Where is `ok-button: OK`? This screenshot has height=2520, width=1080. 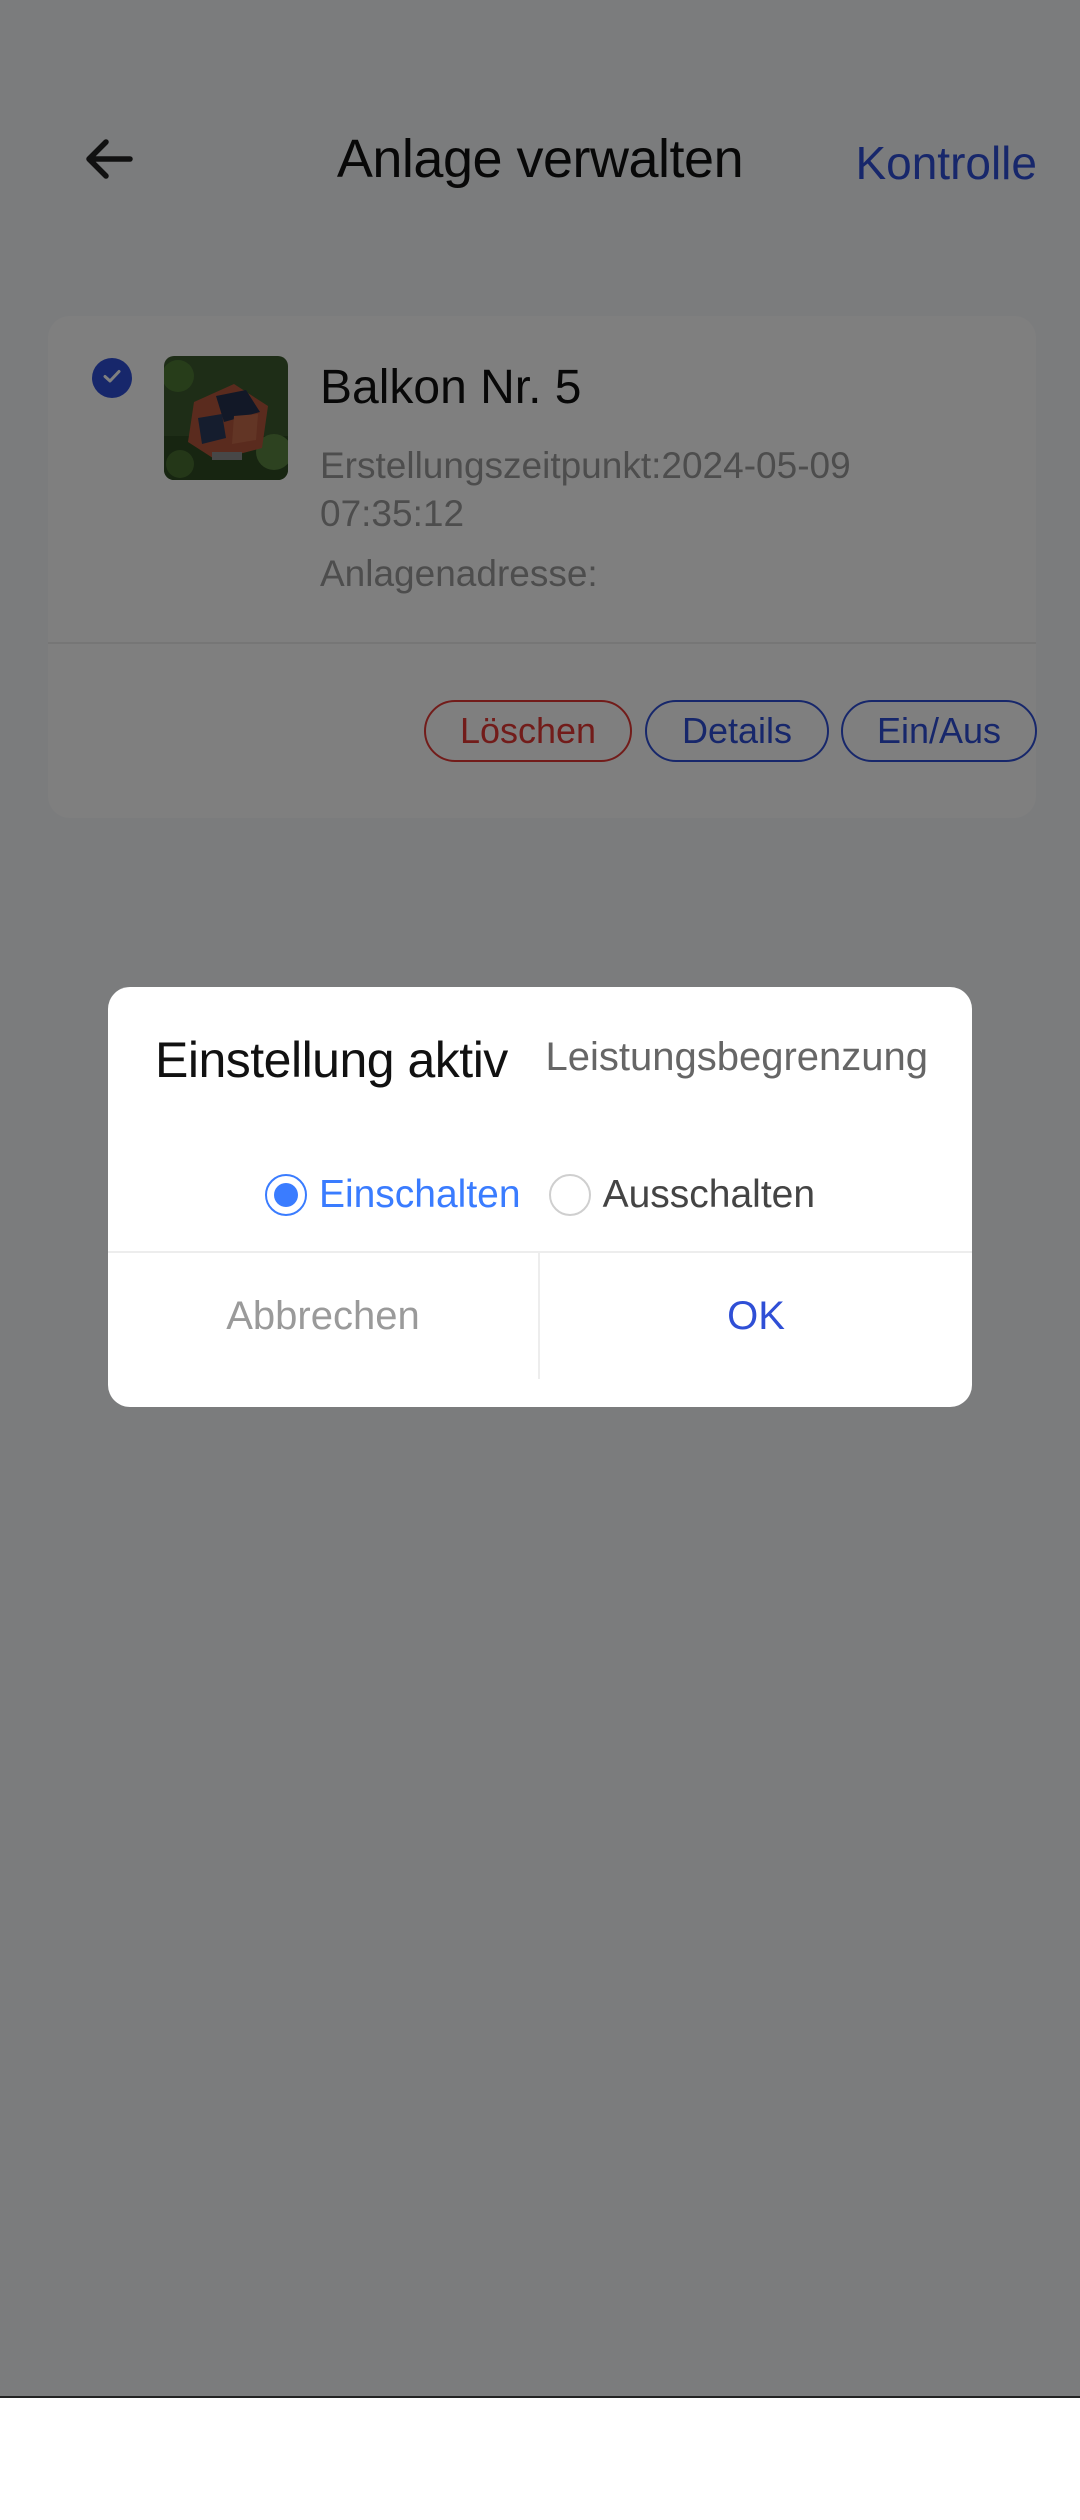 ok-button: OK is located at coordinates (756, 1316).